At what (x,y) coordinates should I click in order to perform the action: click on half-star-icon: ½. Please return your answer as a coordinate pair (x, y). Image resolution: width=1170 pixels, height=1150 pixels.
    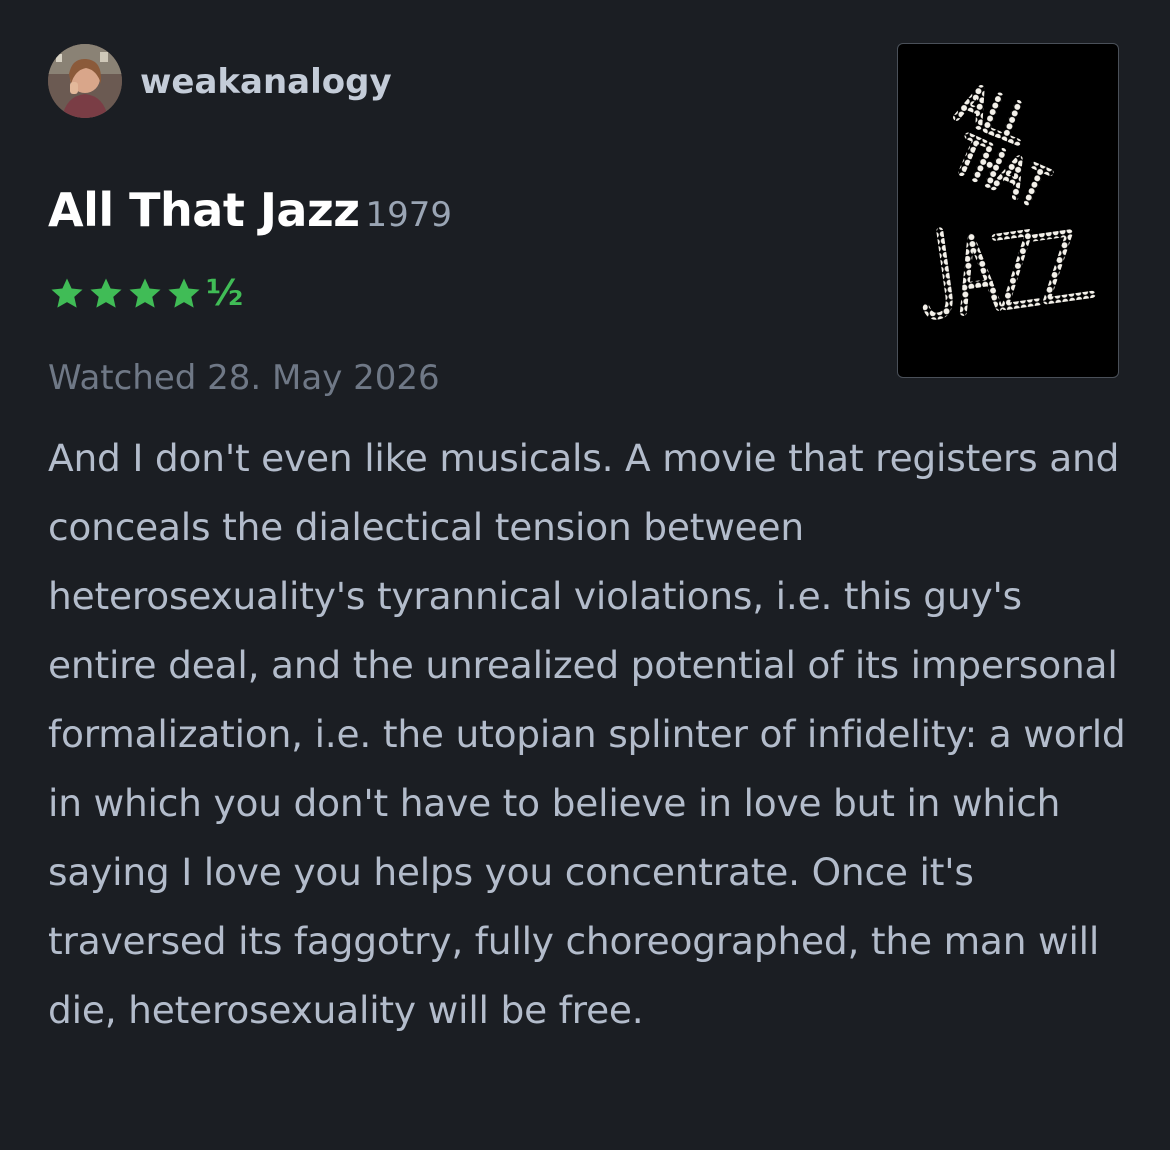
    Looking at the image, I should click on (225, 293).